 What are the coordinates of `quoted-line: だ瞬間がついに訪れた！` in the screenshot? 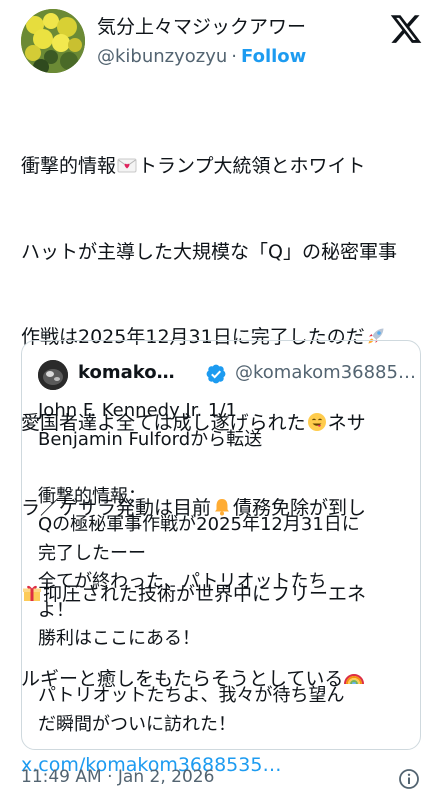 It's located at (137, 724).